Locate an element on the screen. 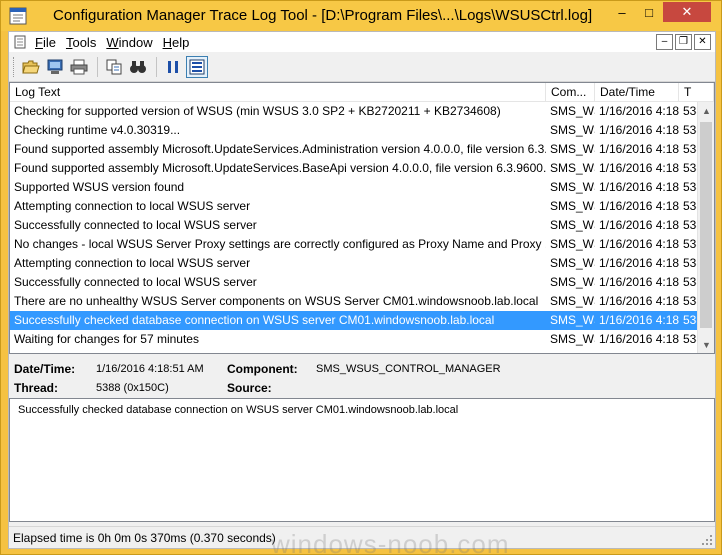  scroll-down-icon: ▼ is located at coordinates (706, 344).